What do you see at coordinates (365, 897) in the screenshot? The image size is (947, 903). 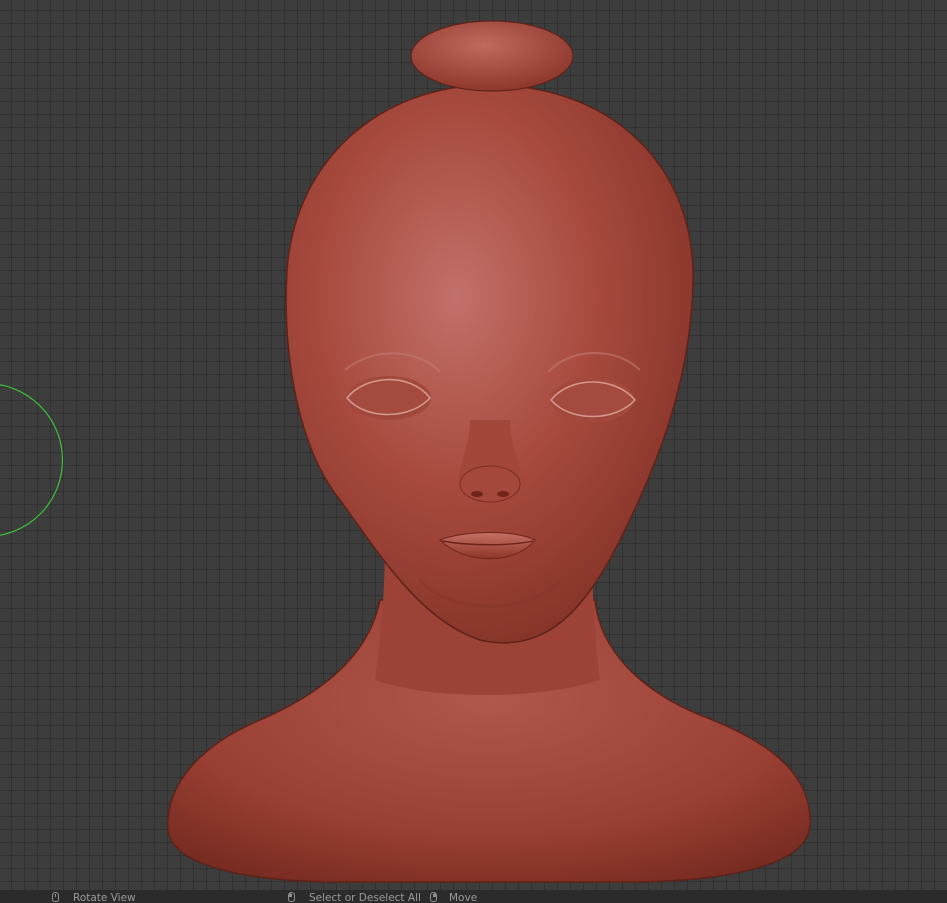 I see `status-hint-label: Select or Deselect All` at bounding box center [365, 897].